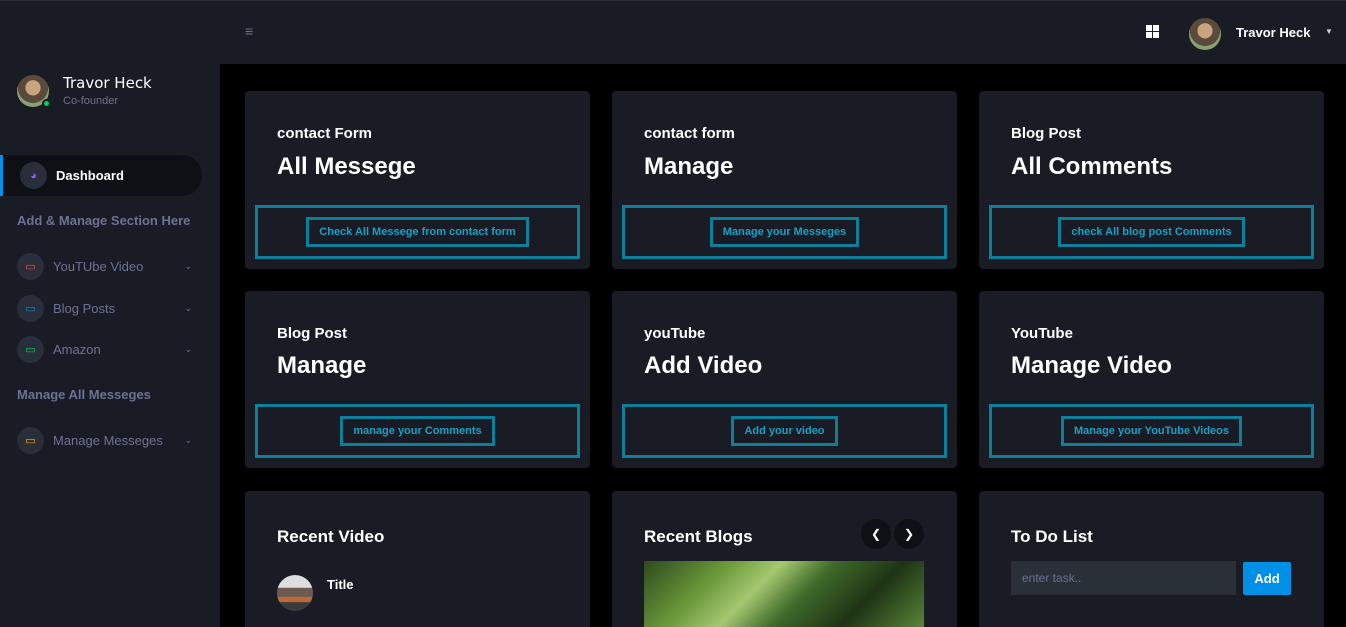 The width and height of the screenshot is (1346, 627). I want to click on card-button-frame: Check All Messege from contact form, so click(417, 232).